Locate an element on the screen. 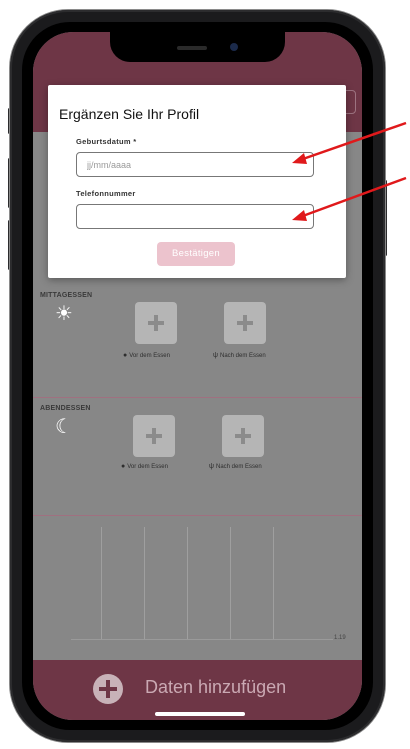 The width and height of the screenshot is (410, 749). arrow-to-birthdate is located at coordinates (349, 142).